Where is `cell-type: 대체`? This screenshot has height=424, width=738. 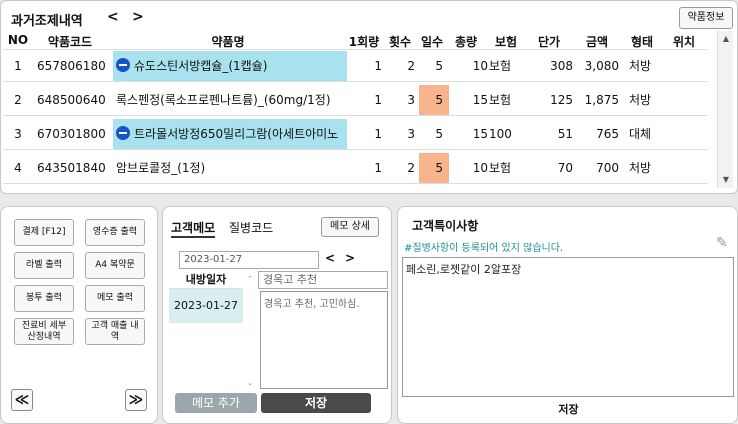
cell-type: 대체 is located at coordinates (640, 134).